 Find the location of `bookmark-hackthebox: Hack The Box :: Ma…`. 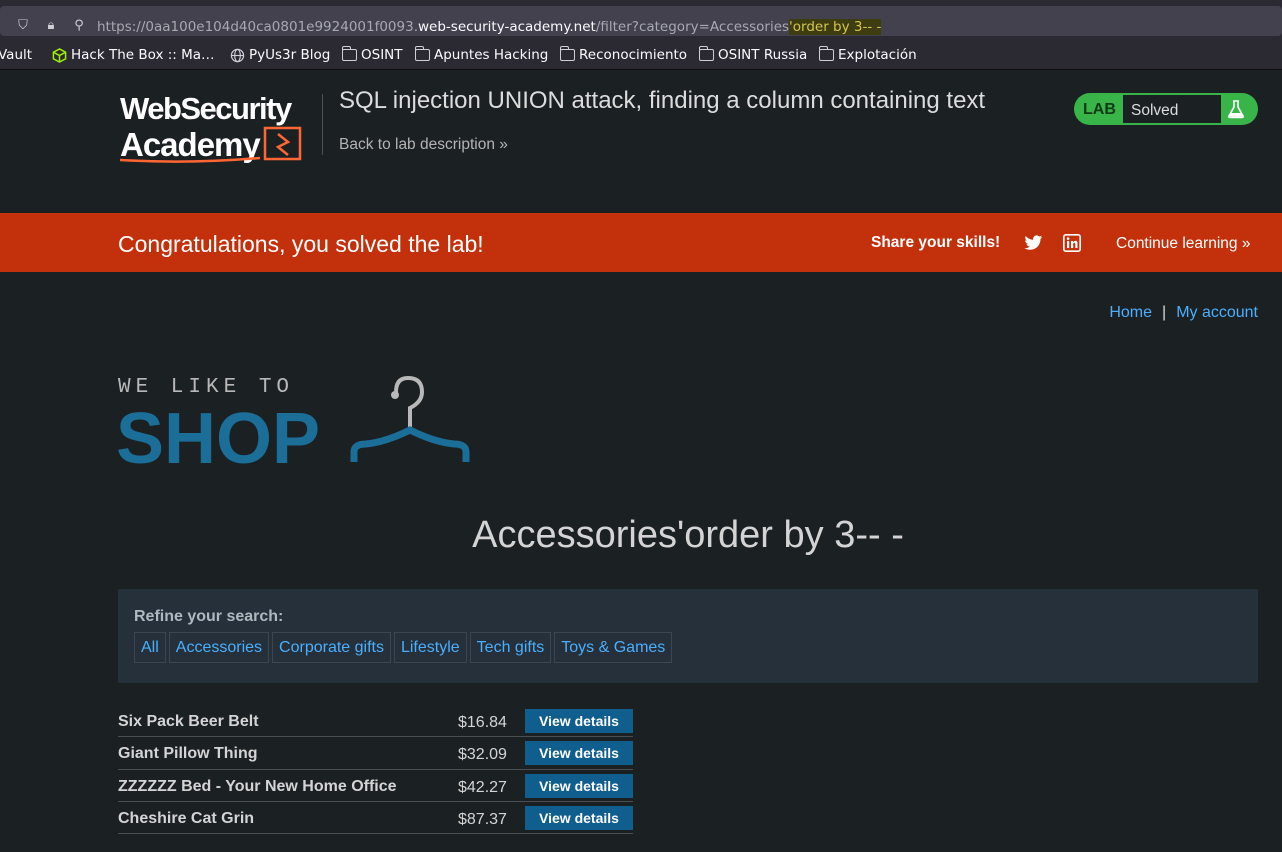

bookmark-hackthebox: Hack The Box :: Ma… is located at coordinates (133, 55).